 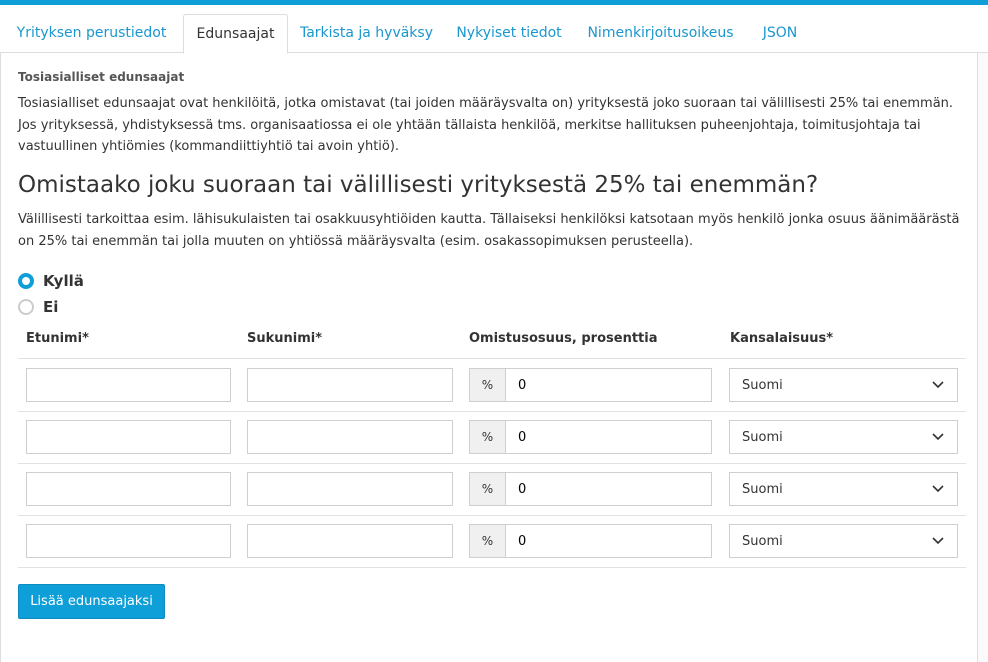 I want to click on tab-signing-rights: Nimenkirjoitusoikeus, so click(x=660, y=33).